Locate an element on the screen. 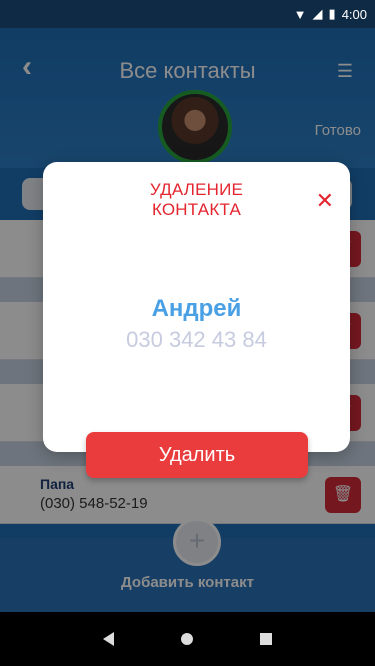 The width and height of the screenshot is (375, 666). wifi-icon: ▼ is located at coordinates (300, 14).